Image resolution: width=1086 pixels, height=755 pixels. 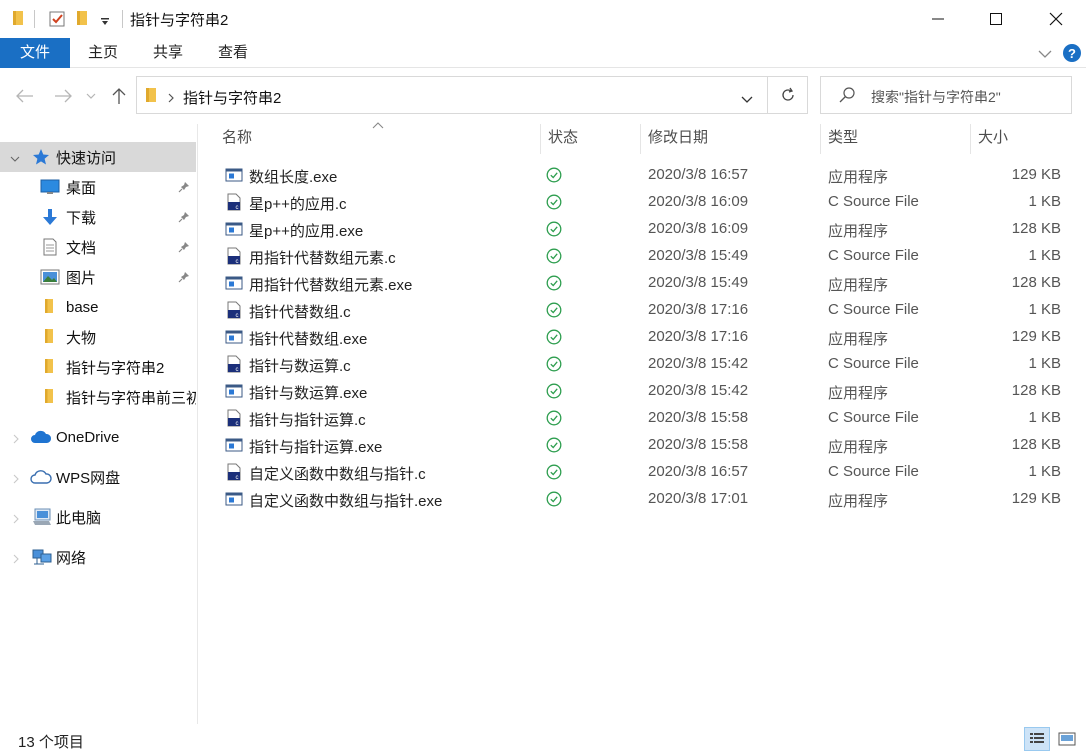 I want to click on file-row: 指针与指针运算.exe 2020/3/8 15:58 应用程序 128 KB, so click(x=643, y=445).